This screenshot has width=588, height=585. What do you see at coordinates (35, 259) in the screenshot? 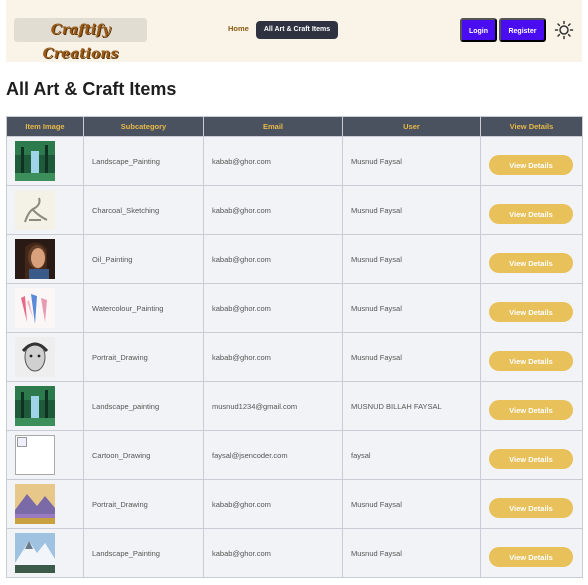
I see `oil-portrait-thumbnail` at bounding box center [35, 259].